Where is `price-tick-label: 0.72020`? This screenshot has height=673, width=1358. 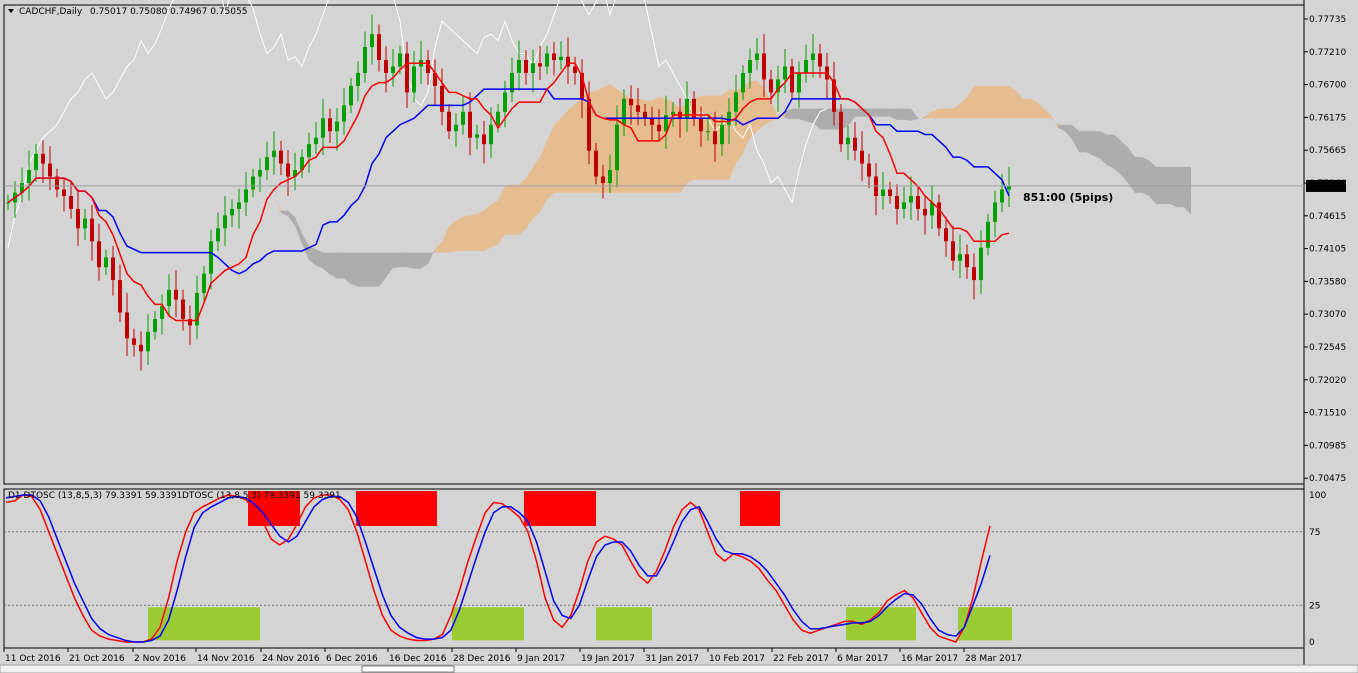 price-tick-label: 0.72020 is located at coordinates (1327, 381).